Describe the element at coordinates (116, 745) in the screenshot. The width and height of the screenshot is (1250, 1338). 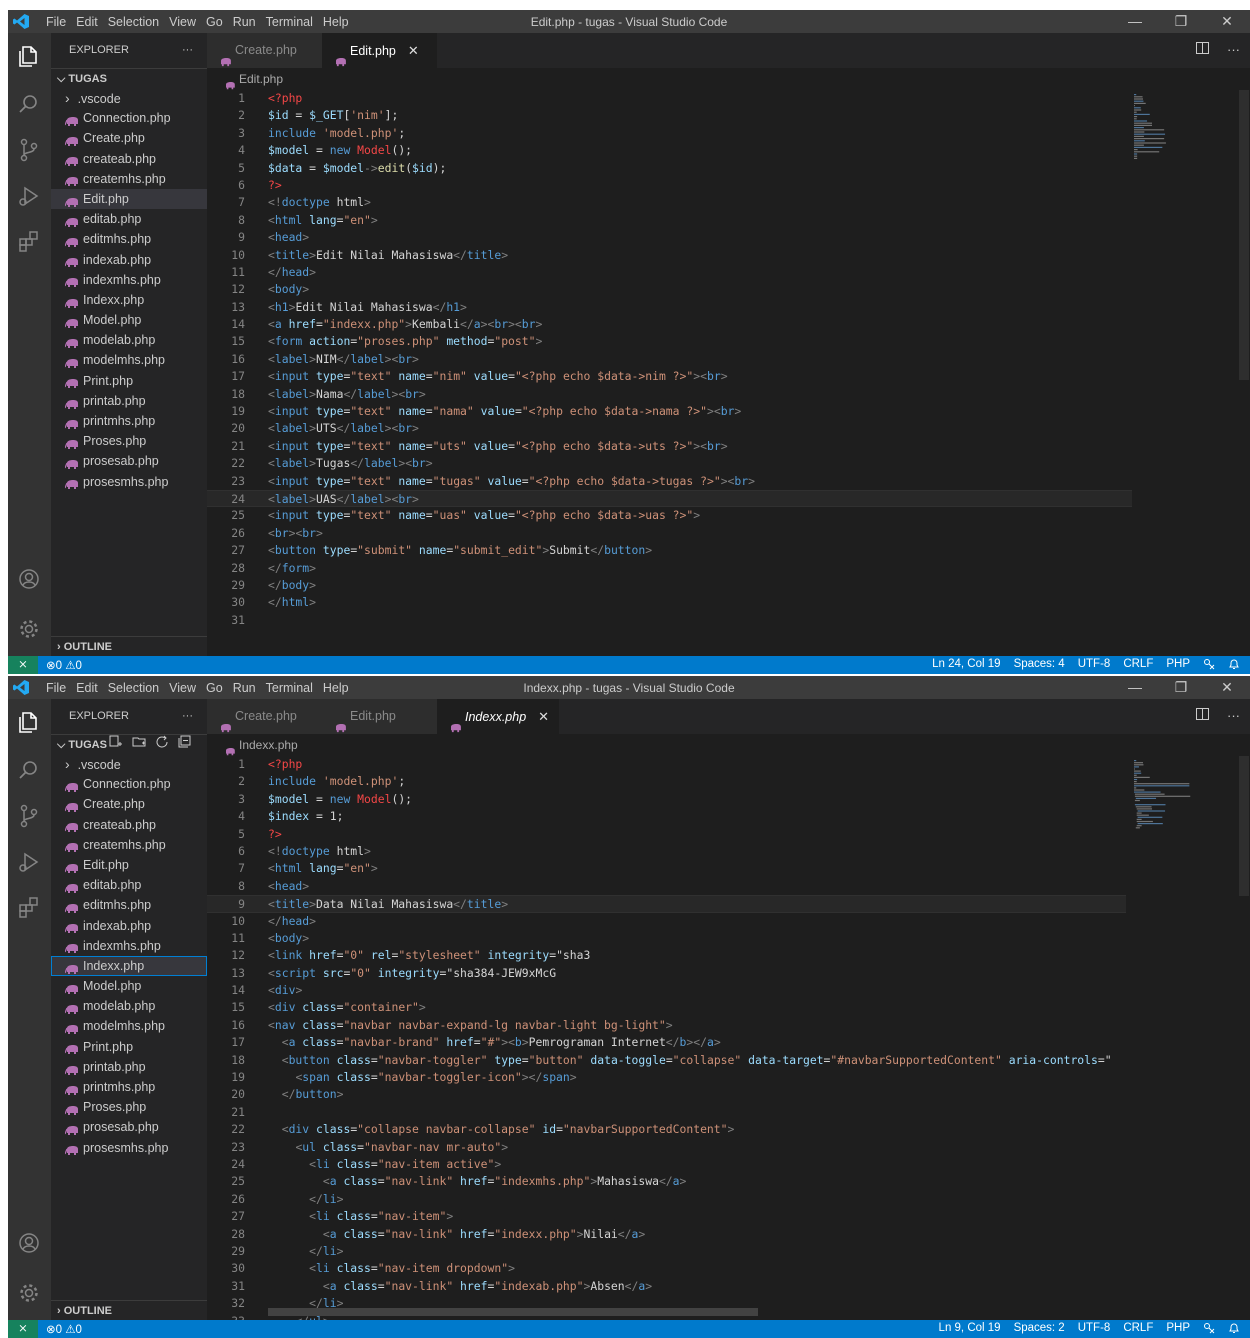
I see `new-file-icon` at that location.